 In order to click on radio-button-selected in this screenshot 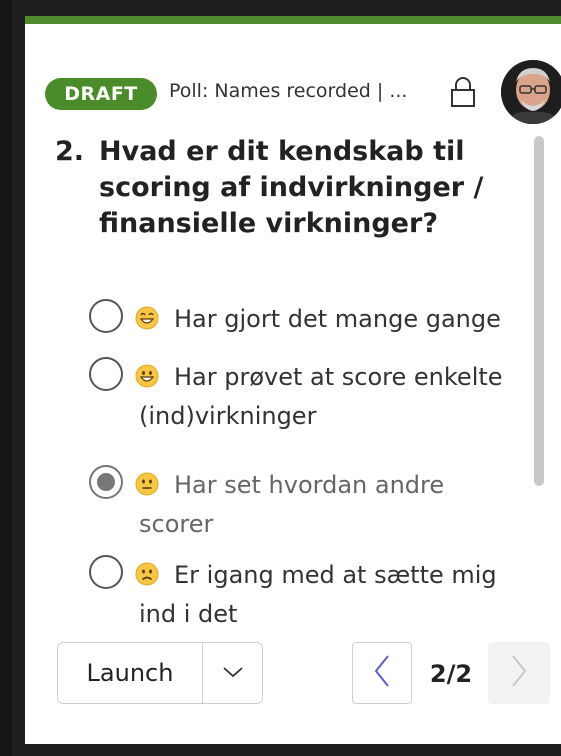, I will do `click(106, 482)`.